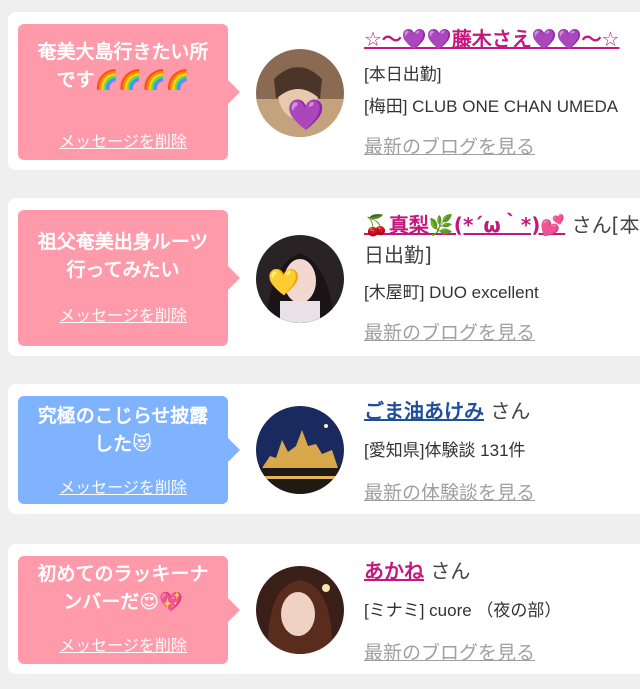 This screenshot has width=640, height=689. I want to click on shop-info: [木屋町] DUO excellent, so click(451, 292).